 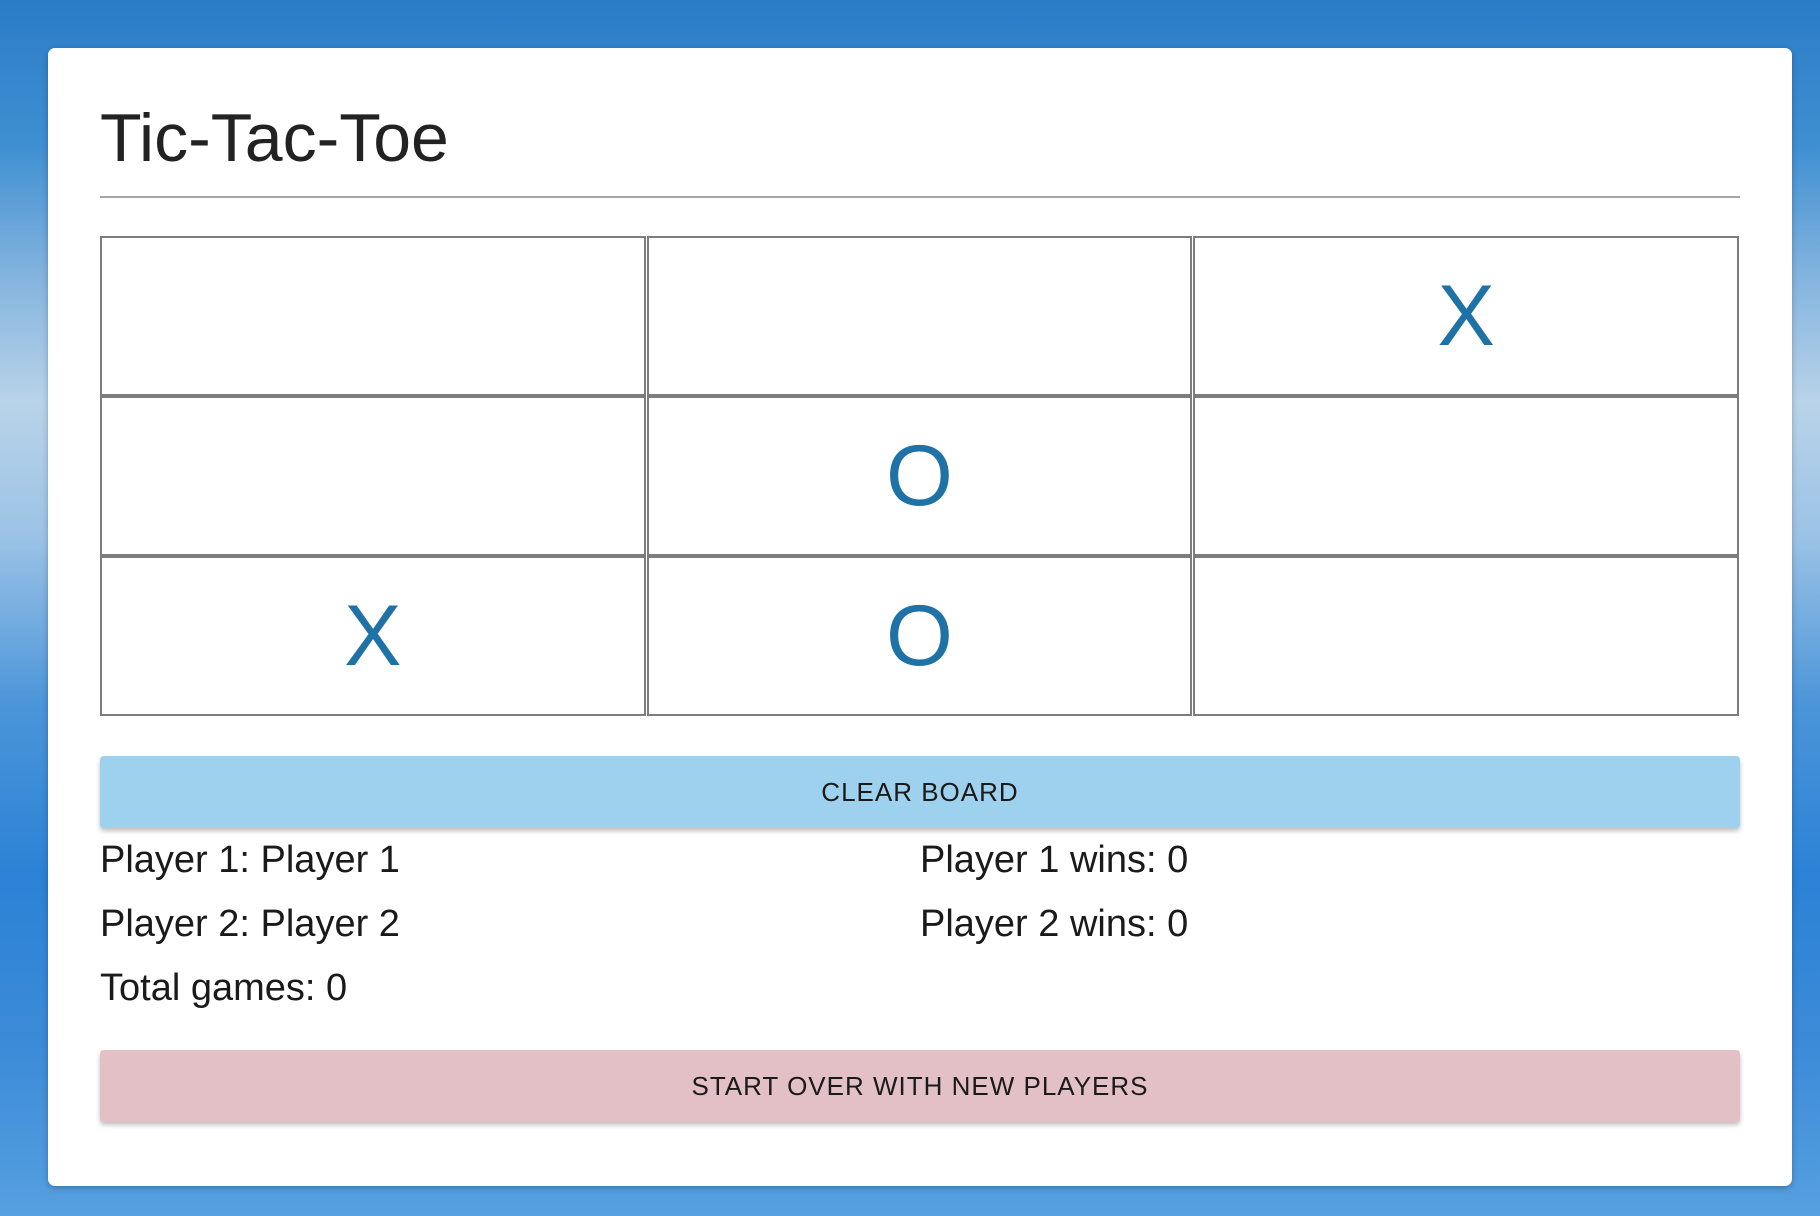 I want to click on player1-name: Player 1, so click(x=250, y=860).